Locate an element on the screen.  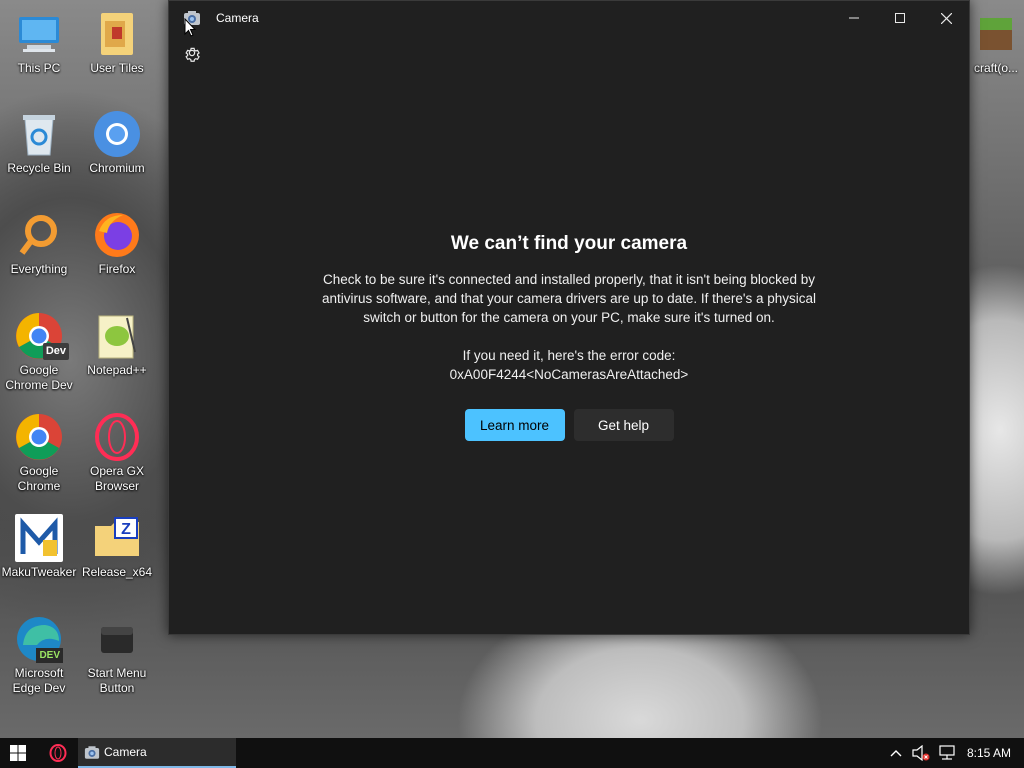
desktop-icon-label: Google Chrome Dev is located at coordinates (39, 377).